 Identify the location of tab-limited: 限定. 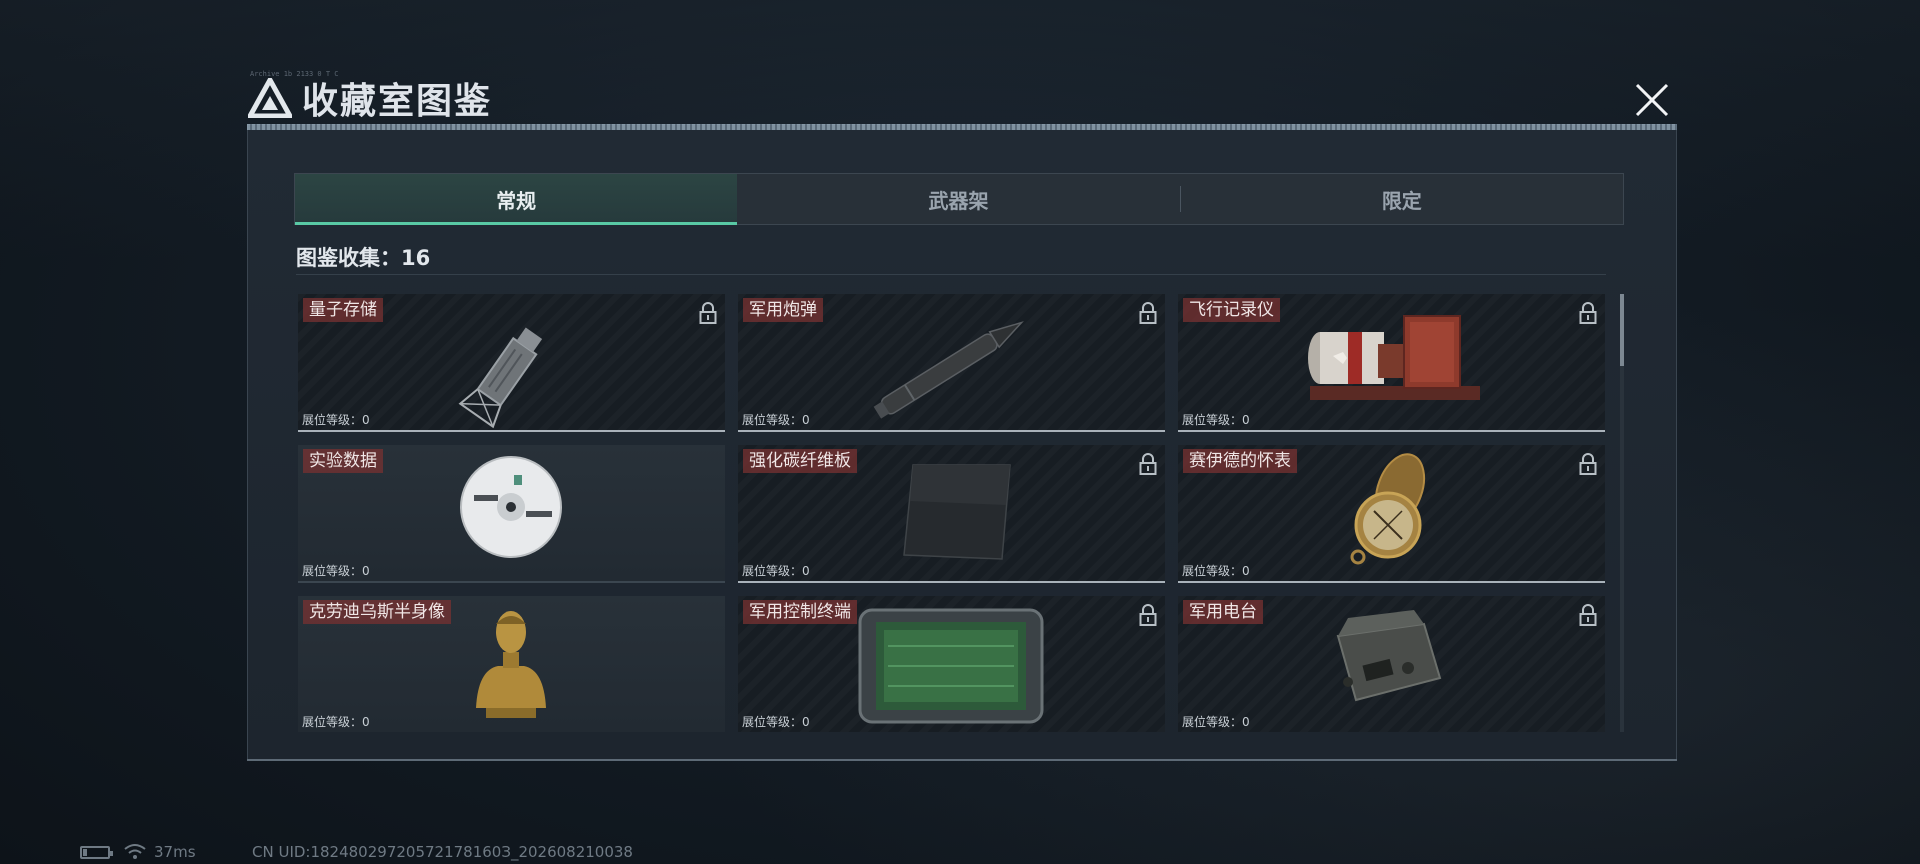
(1402, 199).